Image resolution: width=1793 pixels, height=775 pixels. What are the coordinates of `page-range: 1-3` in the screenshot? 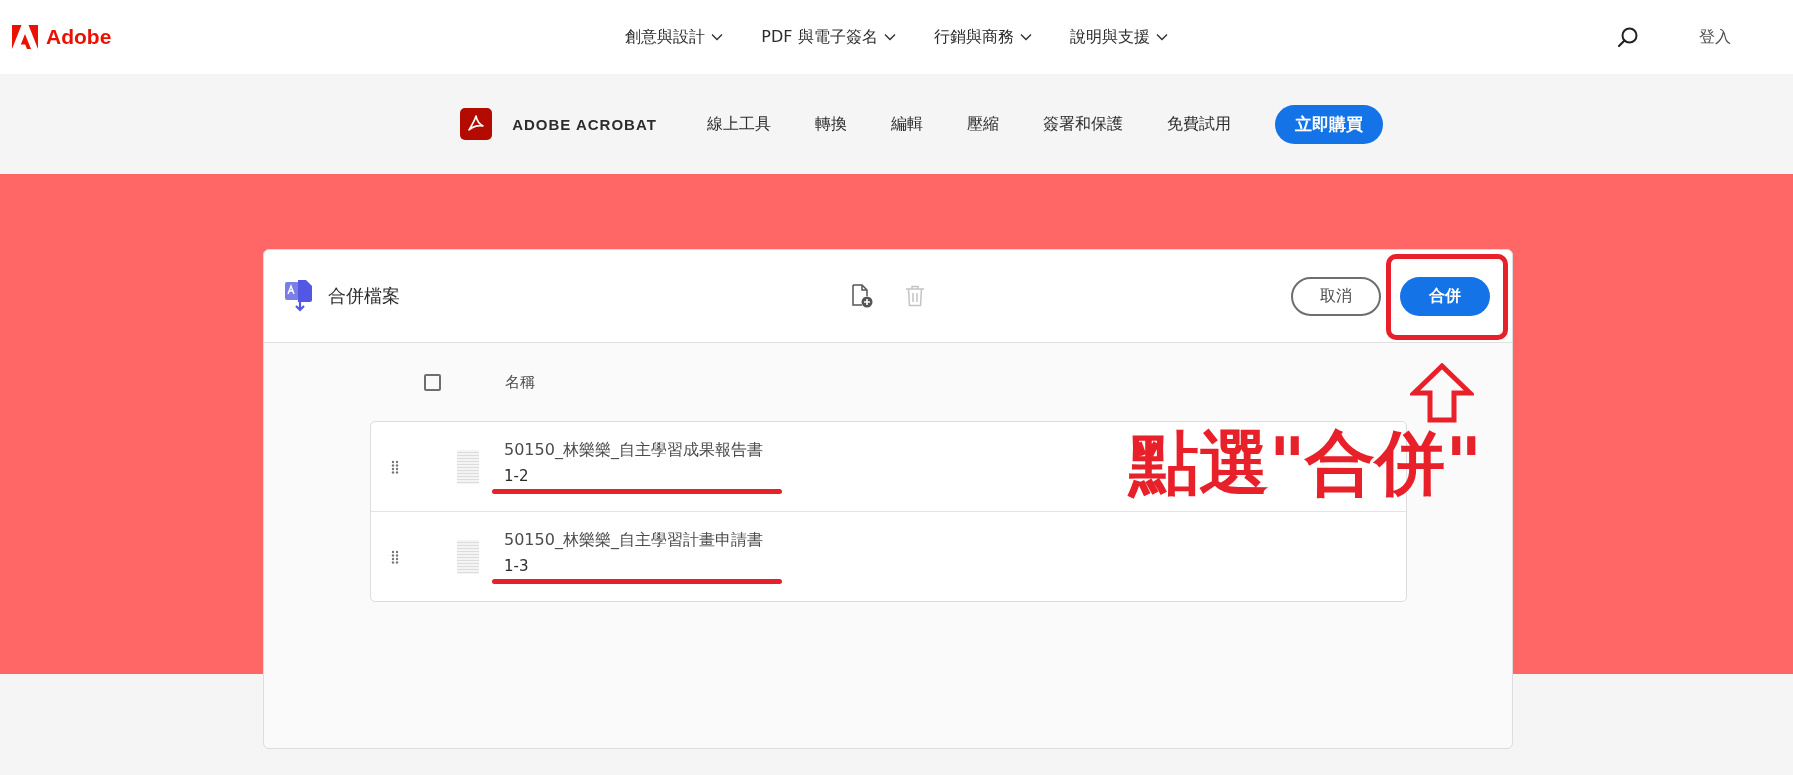 It's located at (517, 565).